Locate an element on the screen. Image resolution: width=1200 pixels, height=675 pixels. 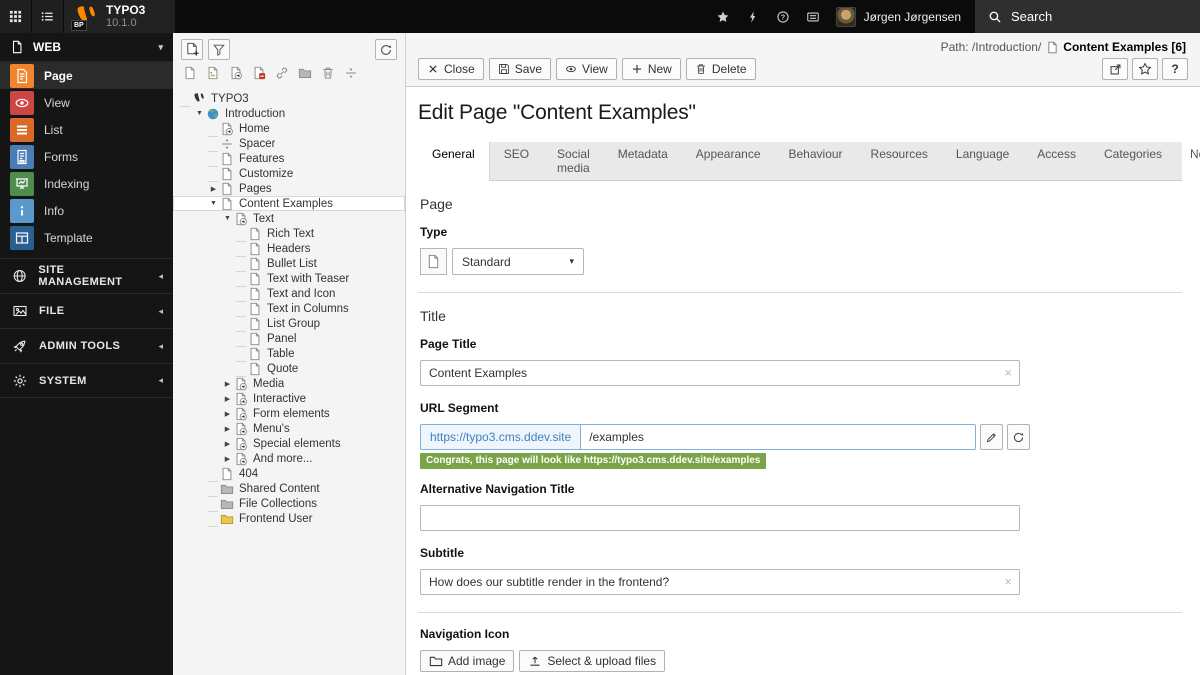
form-tab: Behaviour is located at coordinates (816, 161).